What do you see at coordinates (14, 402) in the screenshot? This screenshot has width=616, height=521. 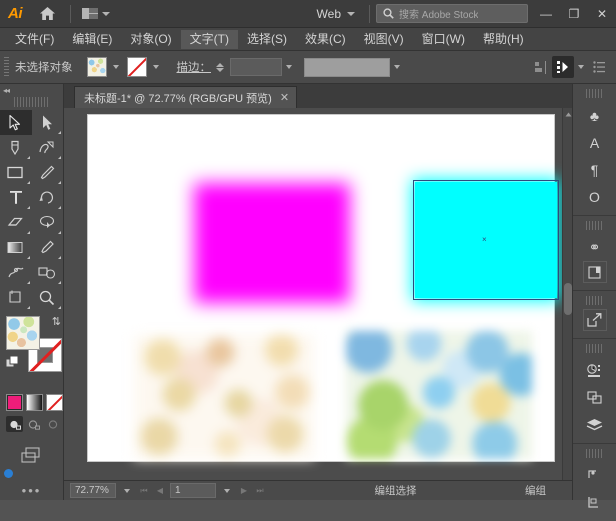 I see `color-button` at bounding box center [14, 402].